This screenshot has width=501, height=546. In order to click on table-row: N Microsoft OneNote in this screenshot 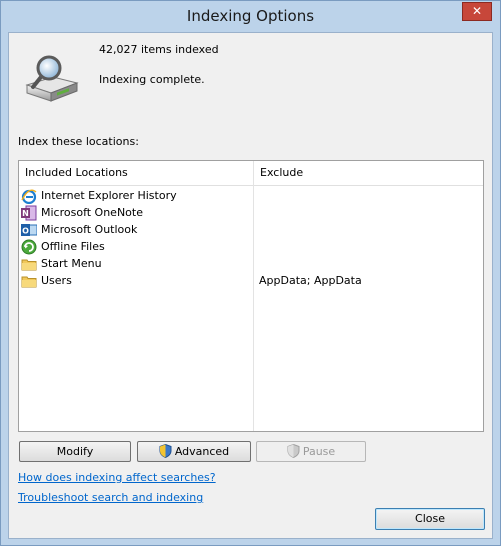, I will do `click(251, 213)`.